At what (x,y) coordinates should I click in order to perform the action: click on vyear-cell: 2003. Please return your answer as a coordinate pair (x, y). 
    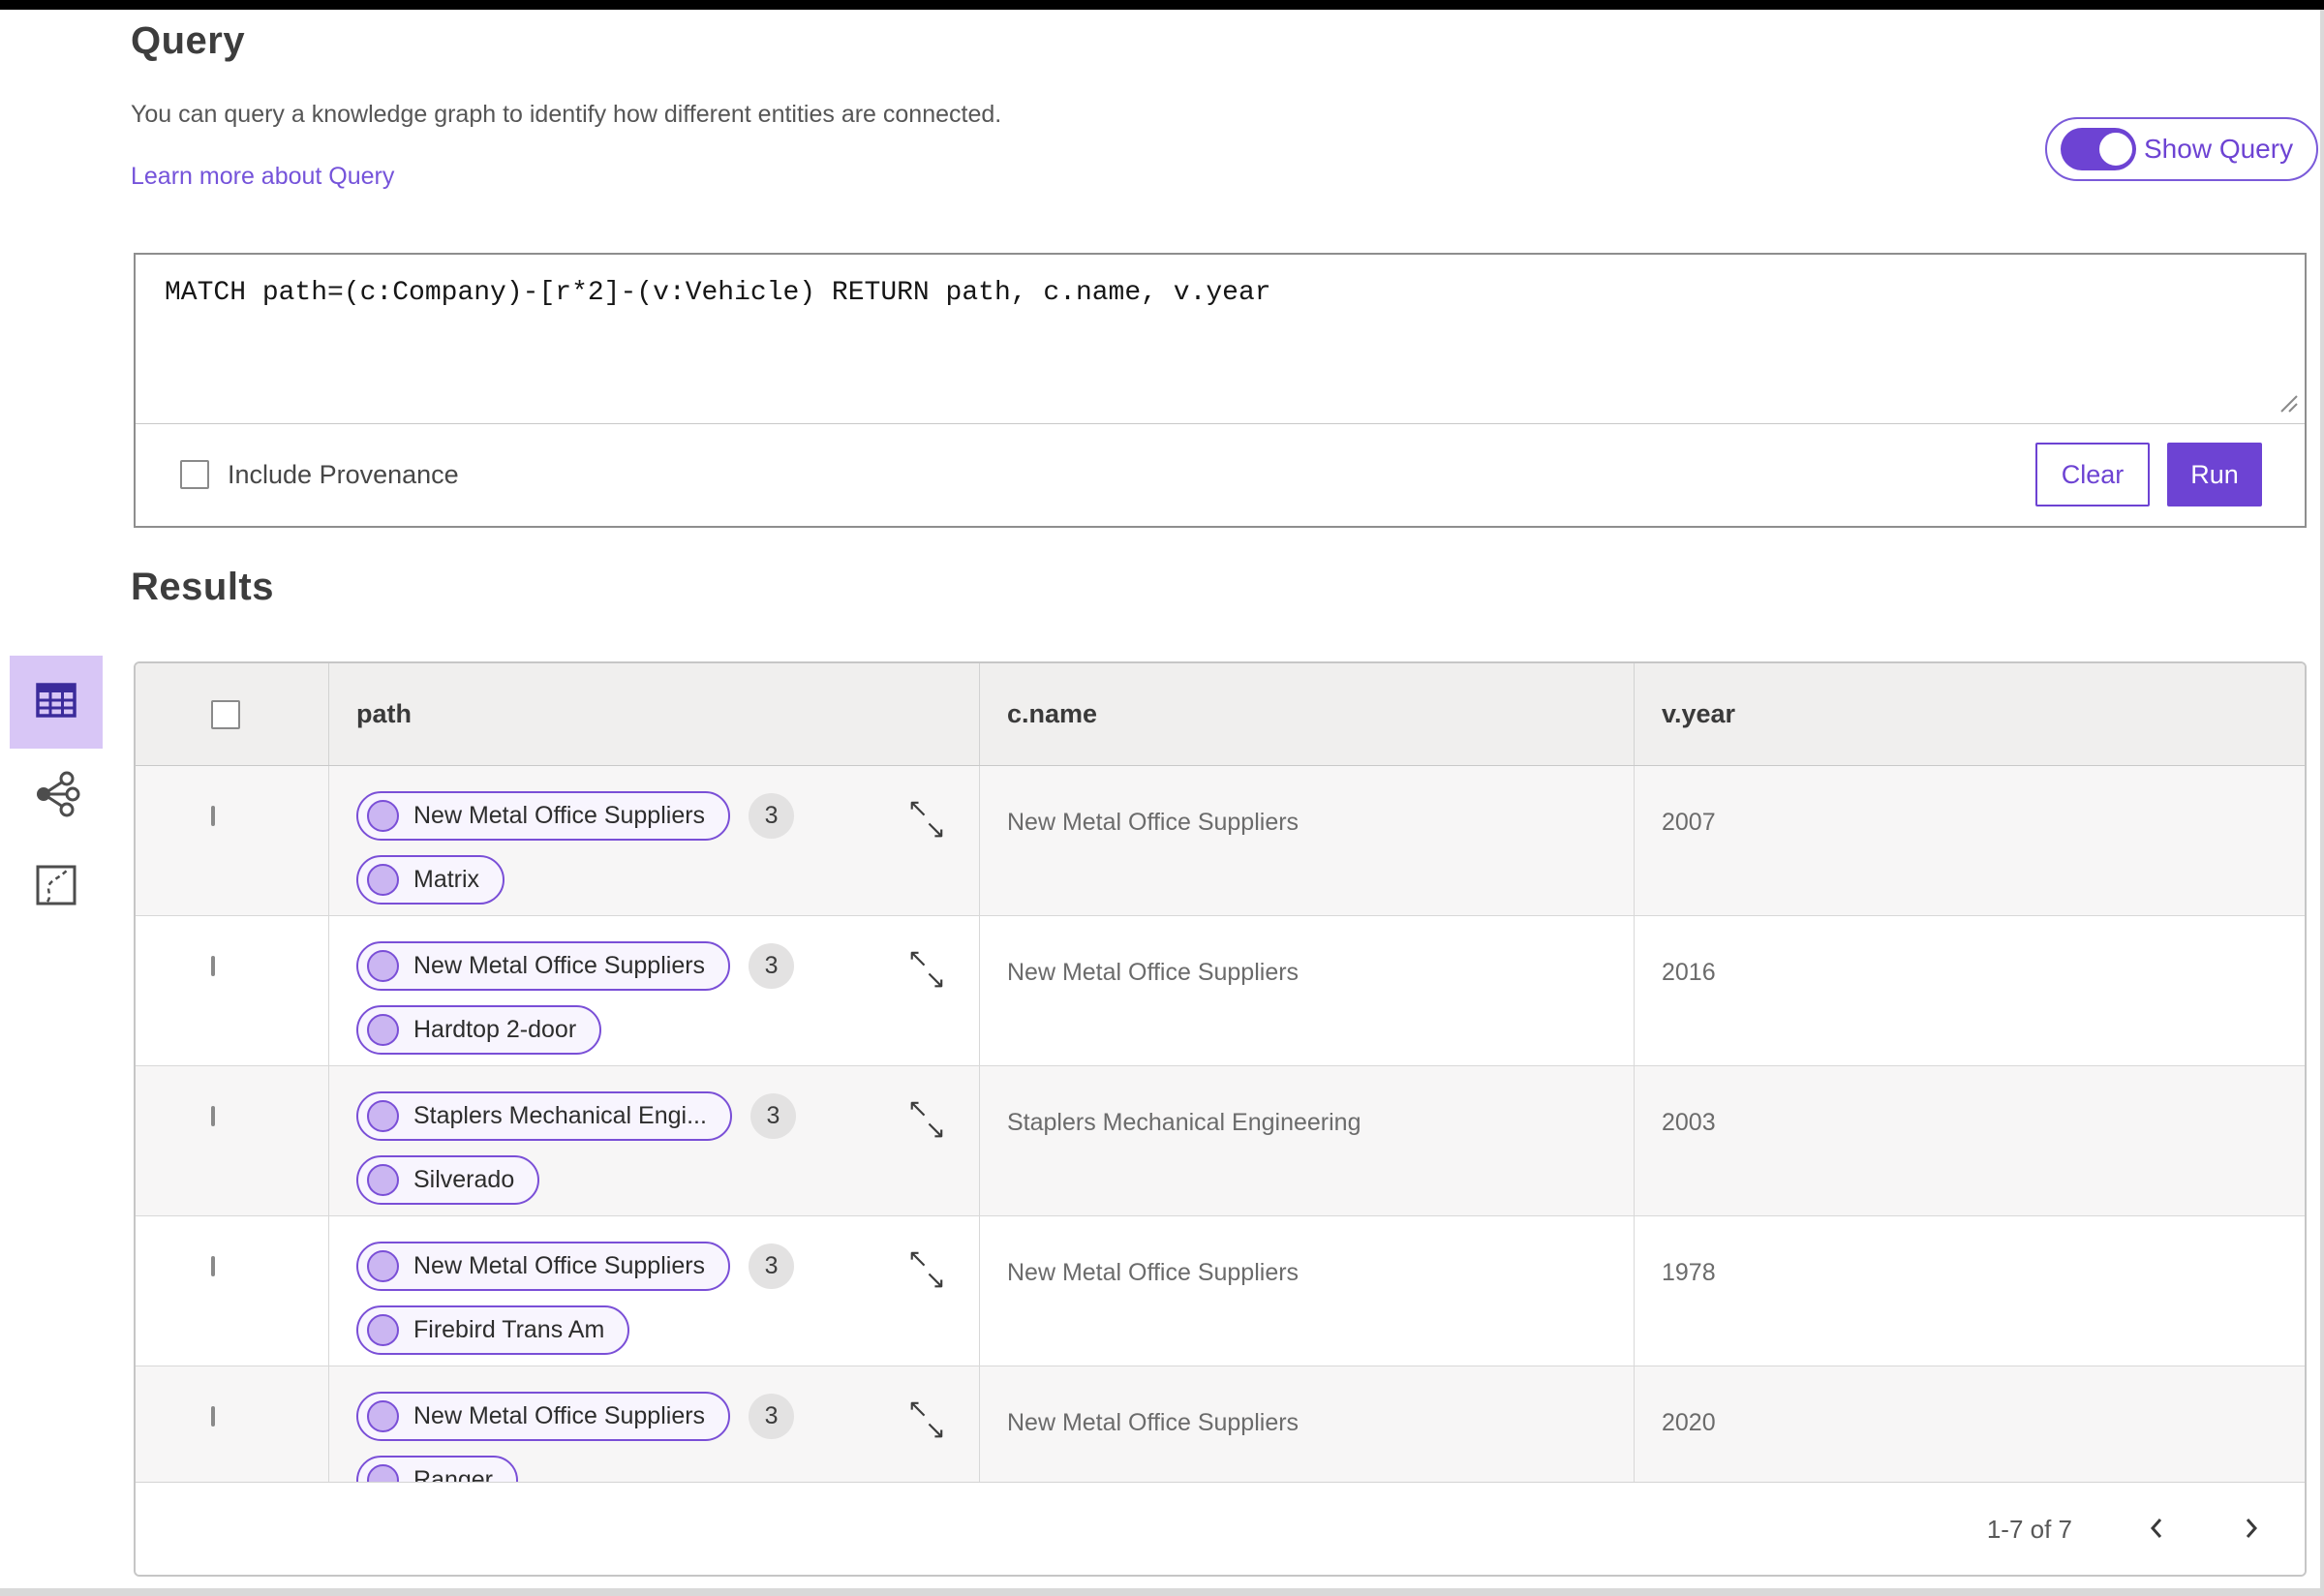
    Looking at the image, I should click on (1970, 1140).